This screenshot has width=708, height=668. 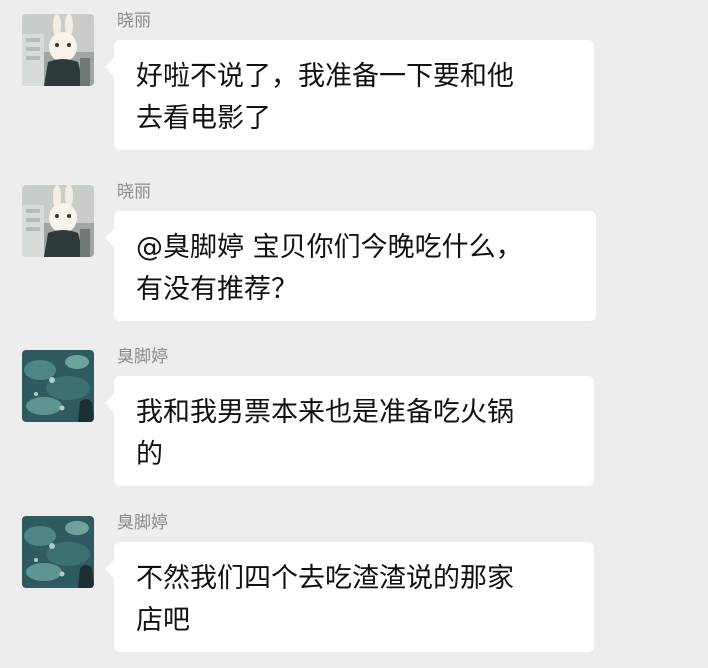 What do you see at coordinates (325, 578) in the screenshot?
I see `message-text-line: 不然我们四个去吃渣渣说的那家` at bounding box center [325, 578].